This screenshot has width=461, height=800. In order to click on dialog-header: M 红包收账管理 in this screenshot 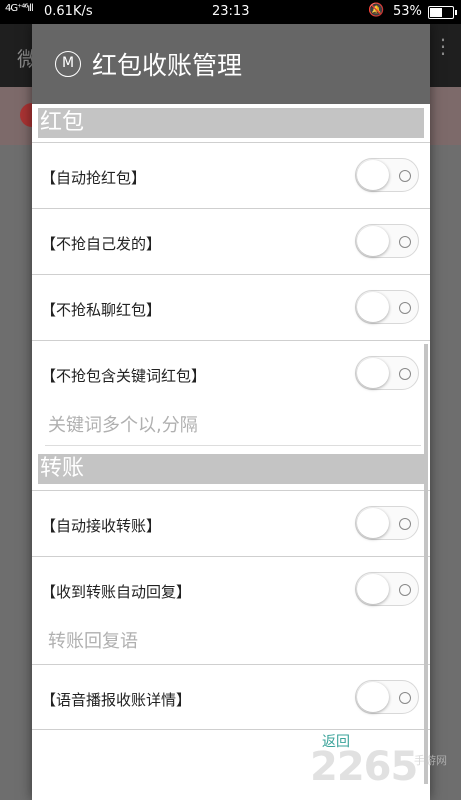, I will do `click(231, 64)`.